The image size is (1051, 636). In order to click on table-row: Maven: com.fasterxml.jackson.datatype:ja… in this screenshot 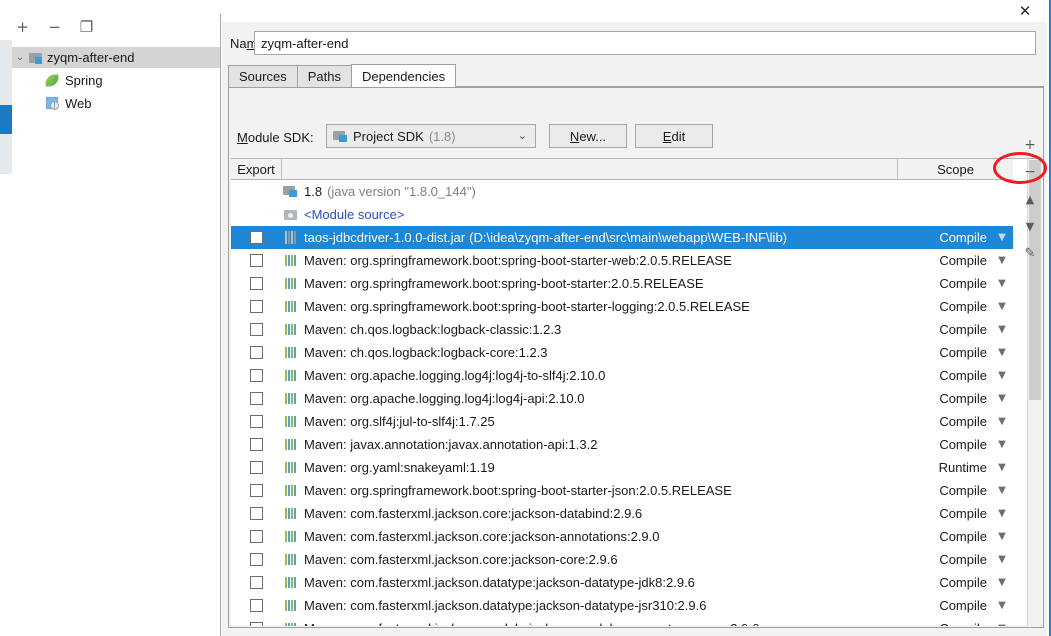, I will do `click(622, 582)`.